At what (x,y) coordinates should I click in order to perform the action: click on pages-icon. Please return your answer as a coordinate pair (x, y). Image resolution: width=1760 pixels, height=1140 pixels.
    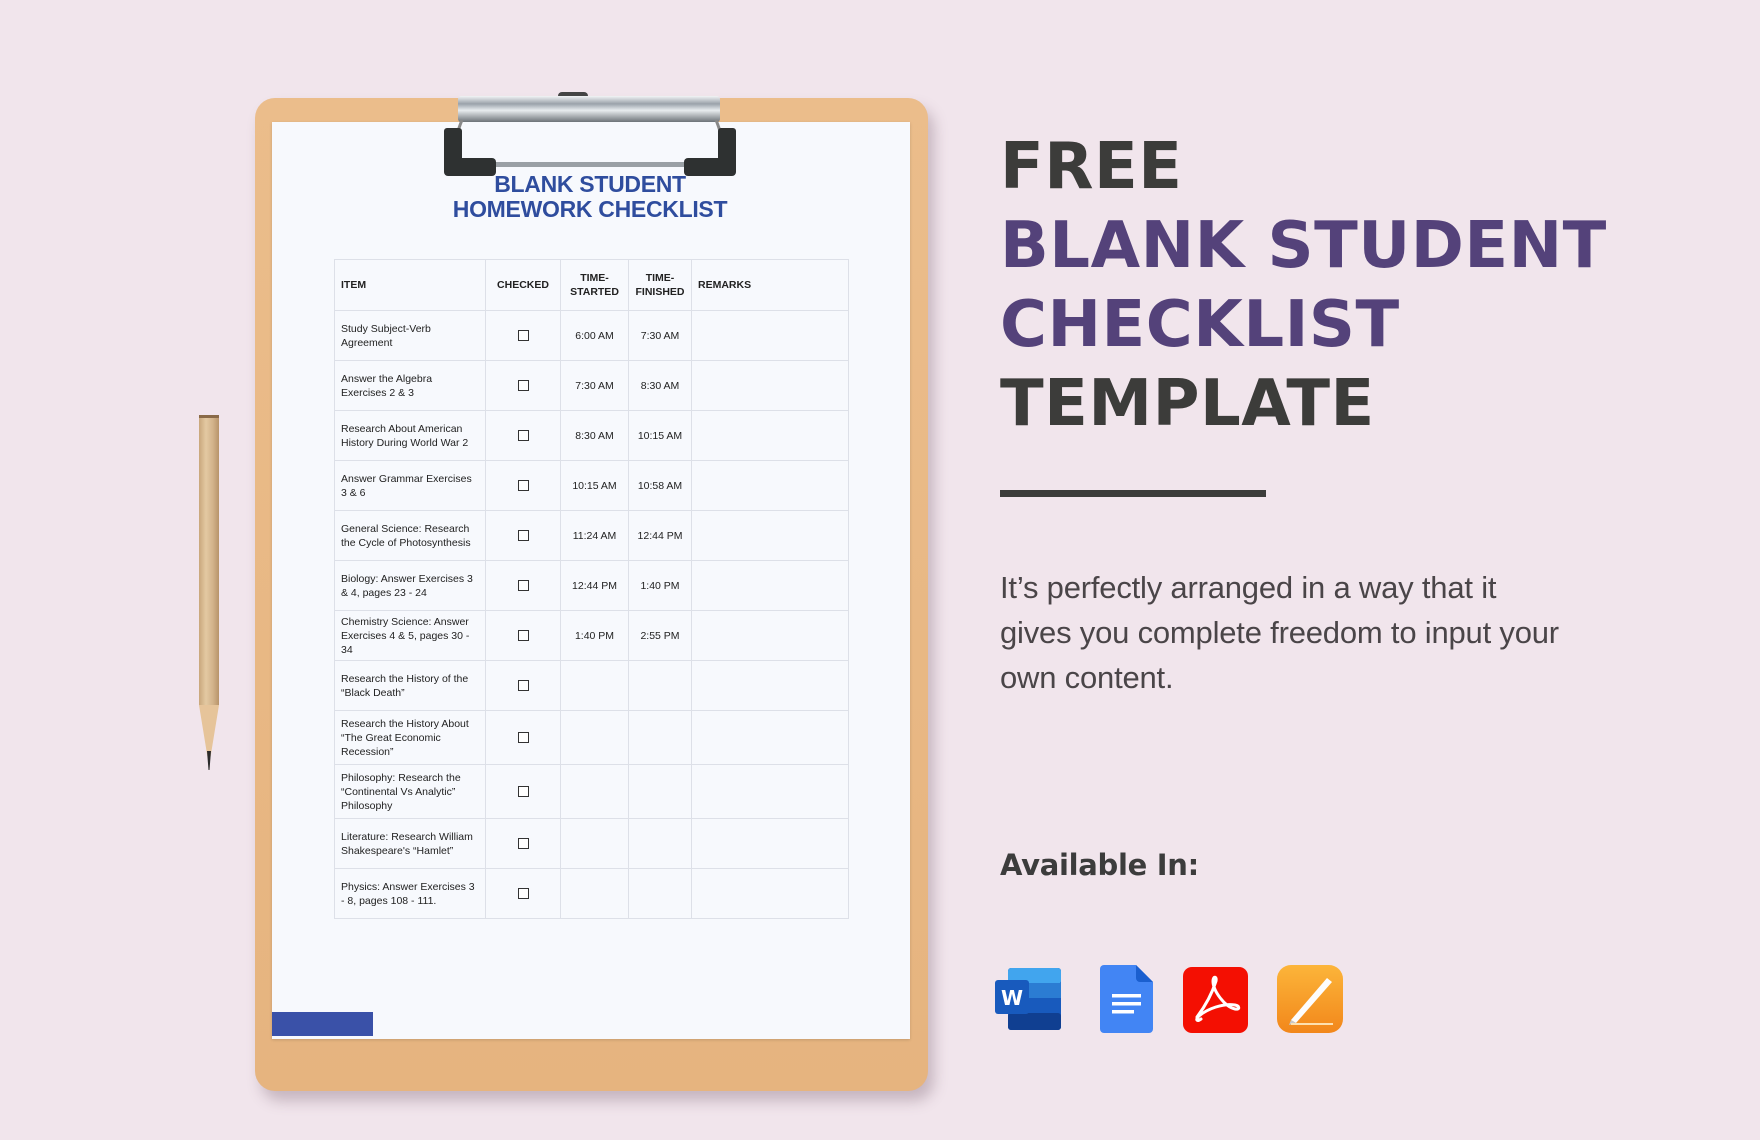
    Looking at the image, I should click on (1310, 999).